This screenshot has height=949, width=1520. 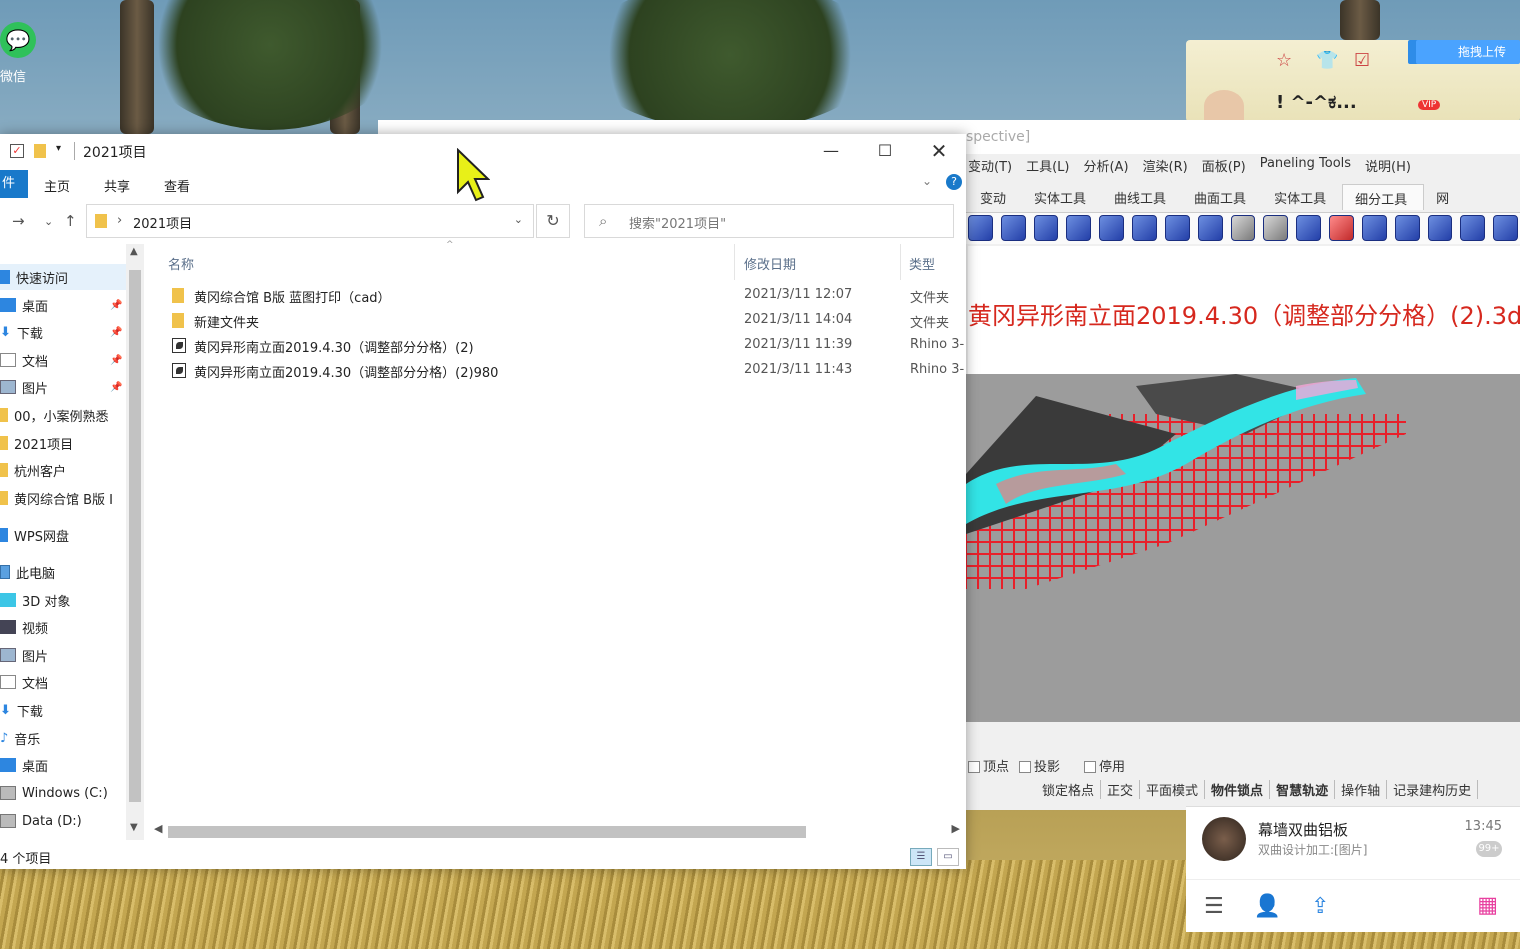 What do you see at coordinates (158, 828) in the screenshot?
I see `scroll-left-icon: ◀` at bounding box center [158, 828].